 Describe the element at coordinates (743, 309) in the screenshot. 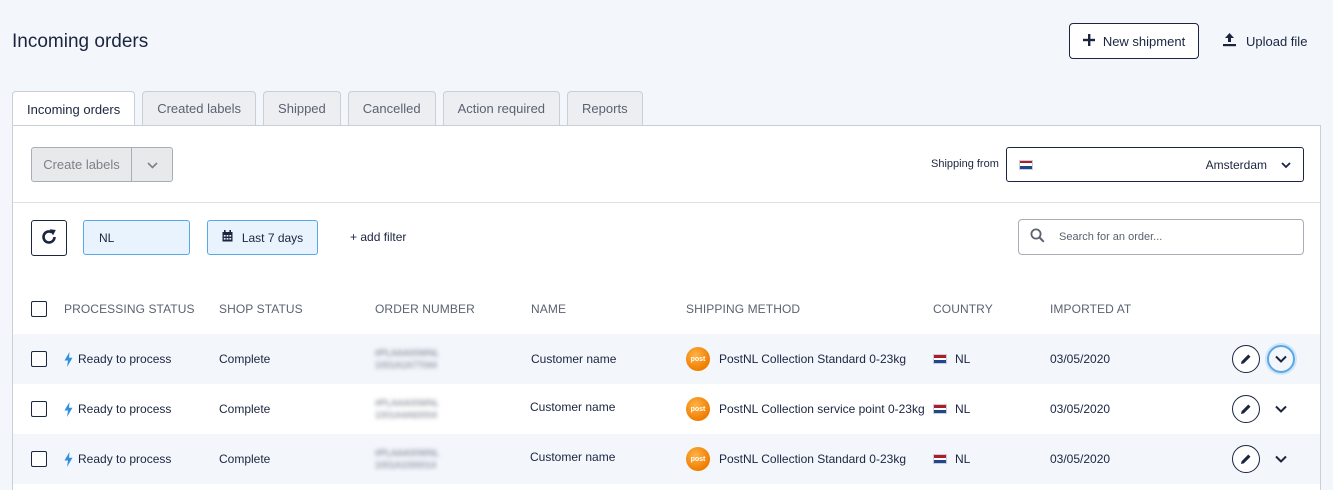

I see `column-shipping-method: SHIPPING METHOD` at that location.